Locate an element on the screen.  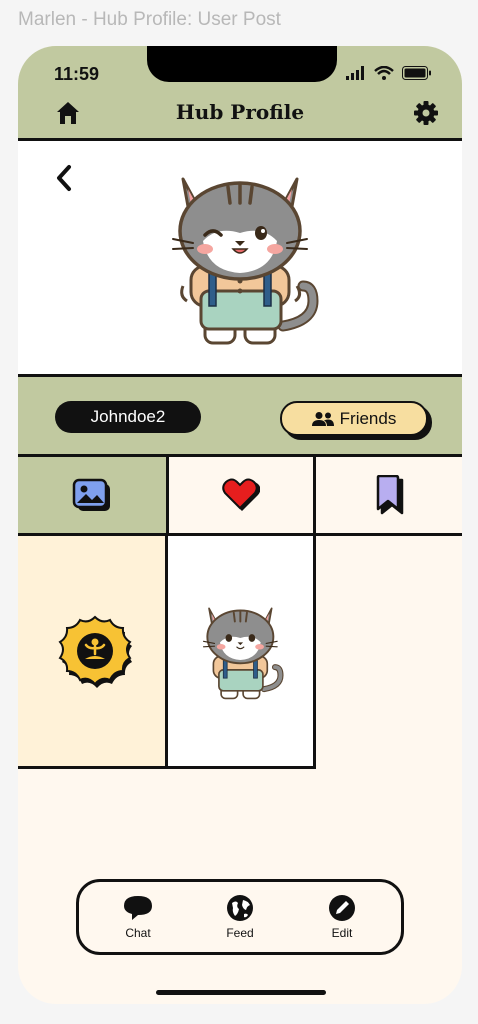
tab-saved is located at coordinates (389, 495).